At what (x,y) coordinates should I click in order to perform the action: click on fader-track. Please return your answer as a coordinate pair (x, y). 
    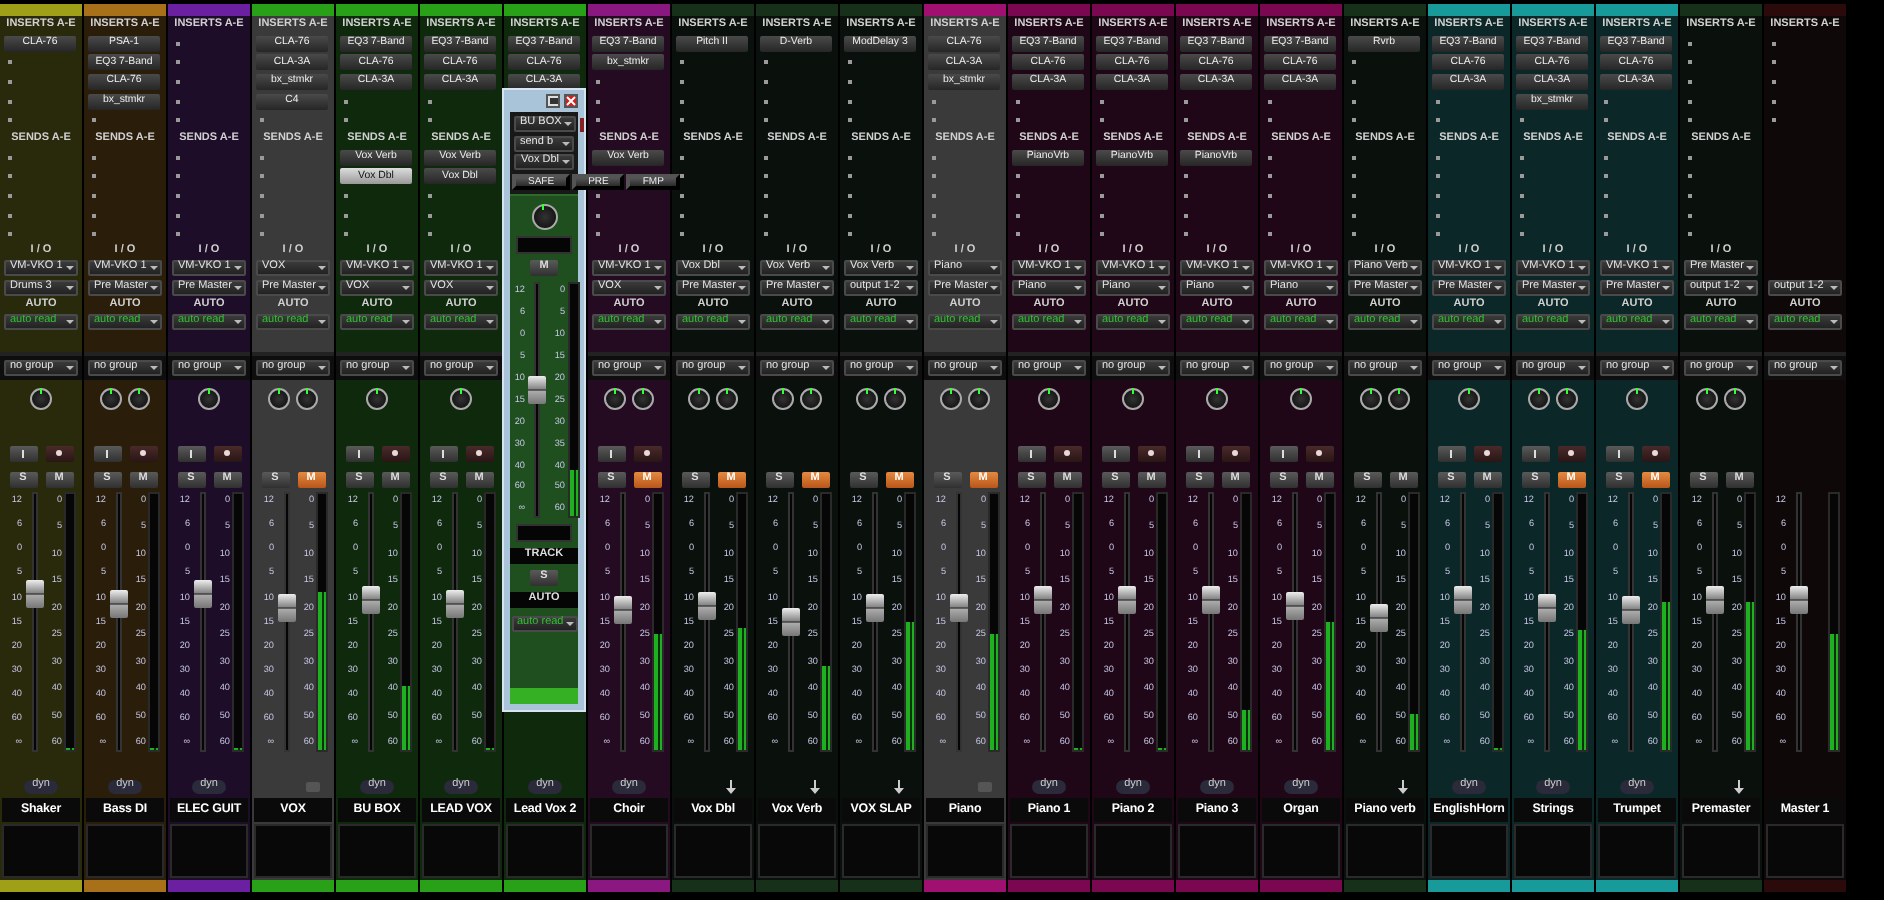
    Looking at the image, I should click on (537, 400).